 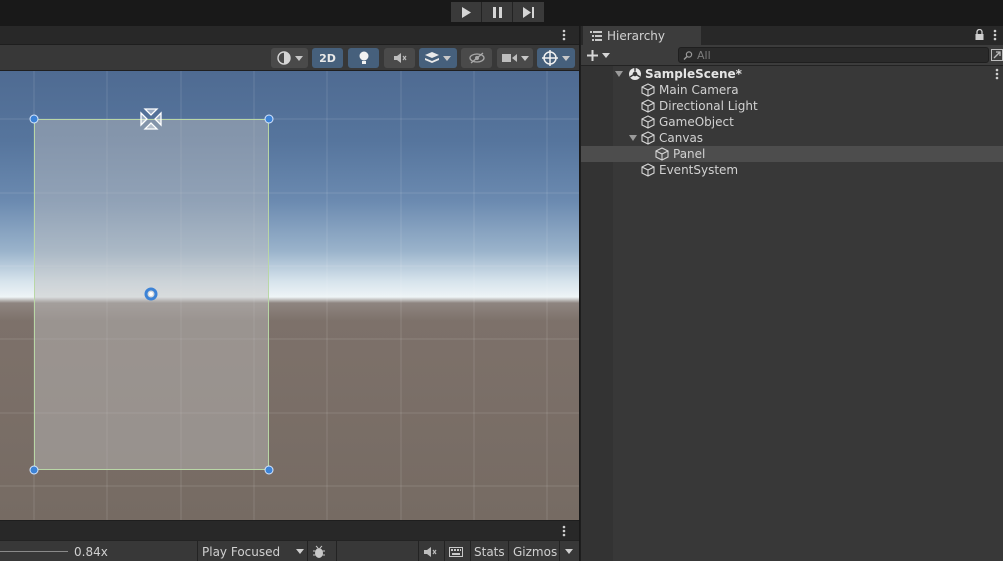 I want to click on camera-icon, so click(x=509, y=58).